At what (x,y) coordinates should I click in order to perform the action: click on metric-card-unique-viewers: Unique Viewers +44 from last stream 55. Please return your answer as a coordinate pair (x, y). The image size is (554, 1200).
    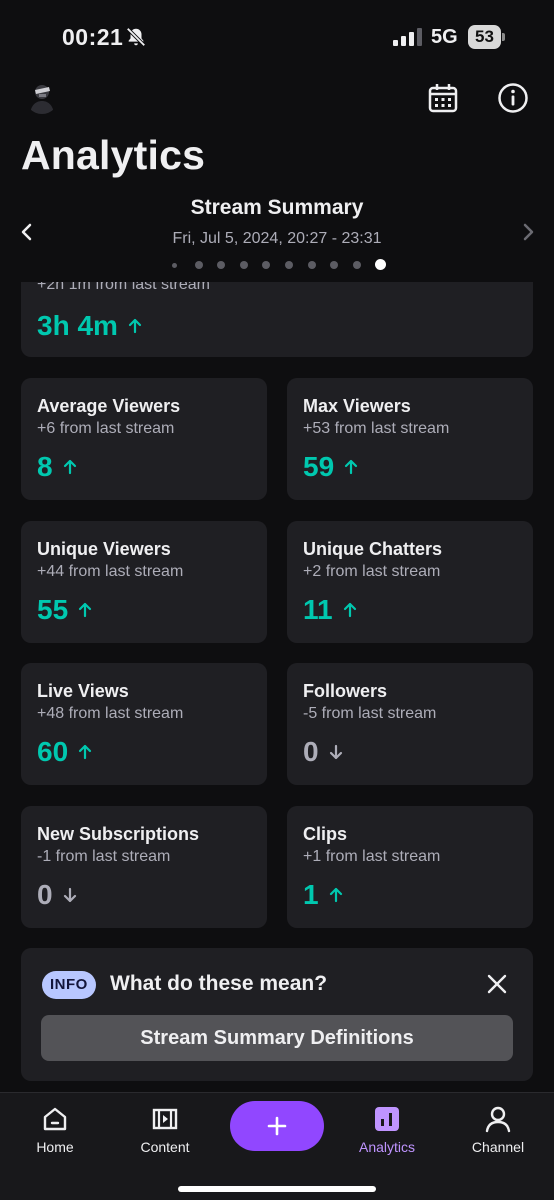
    Looking at the image, I should click on (144, 582).